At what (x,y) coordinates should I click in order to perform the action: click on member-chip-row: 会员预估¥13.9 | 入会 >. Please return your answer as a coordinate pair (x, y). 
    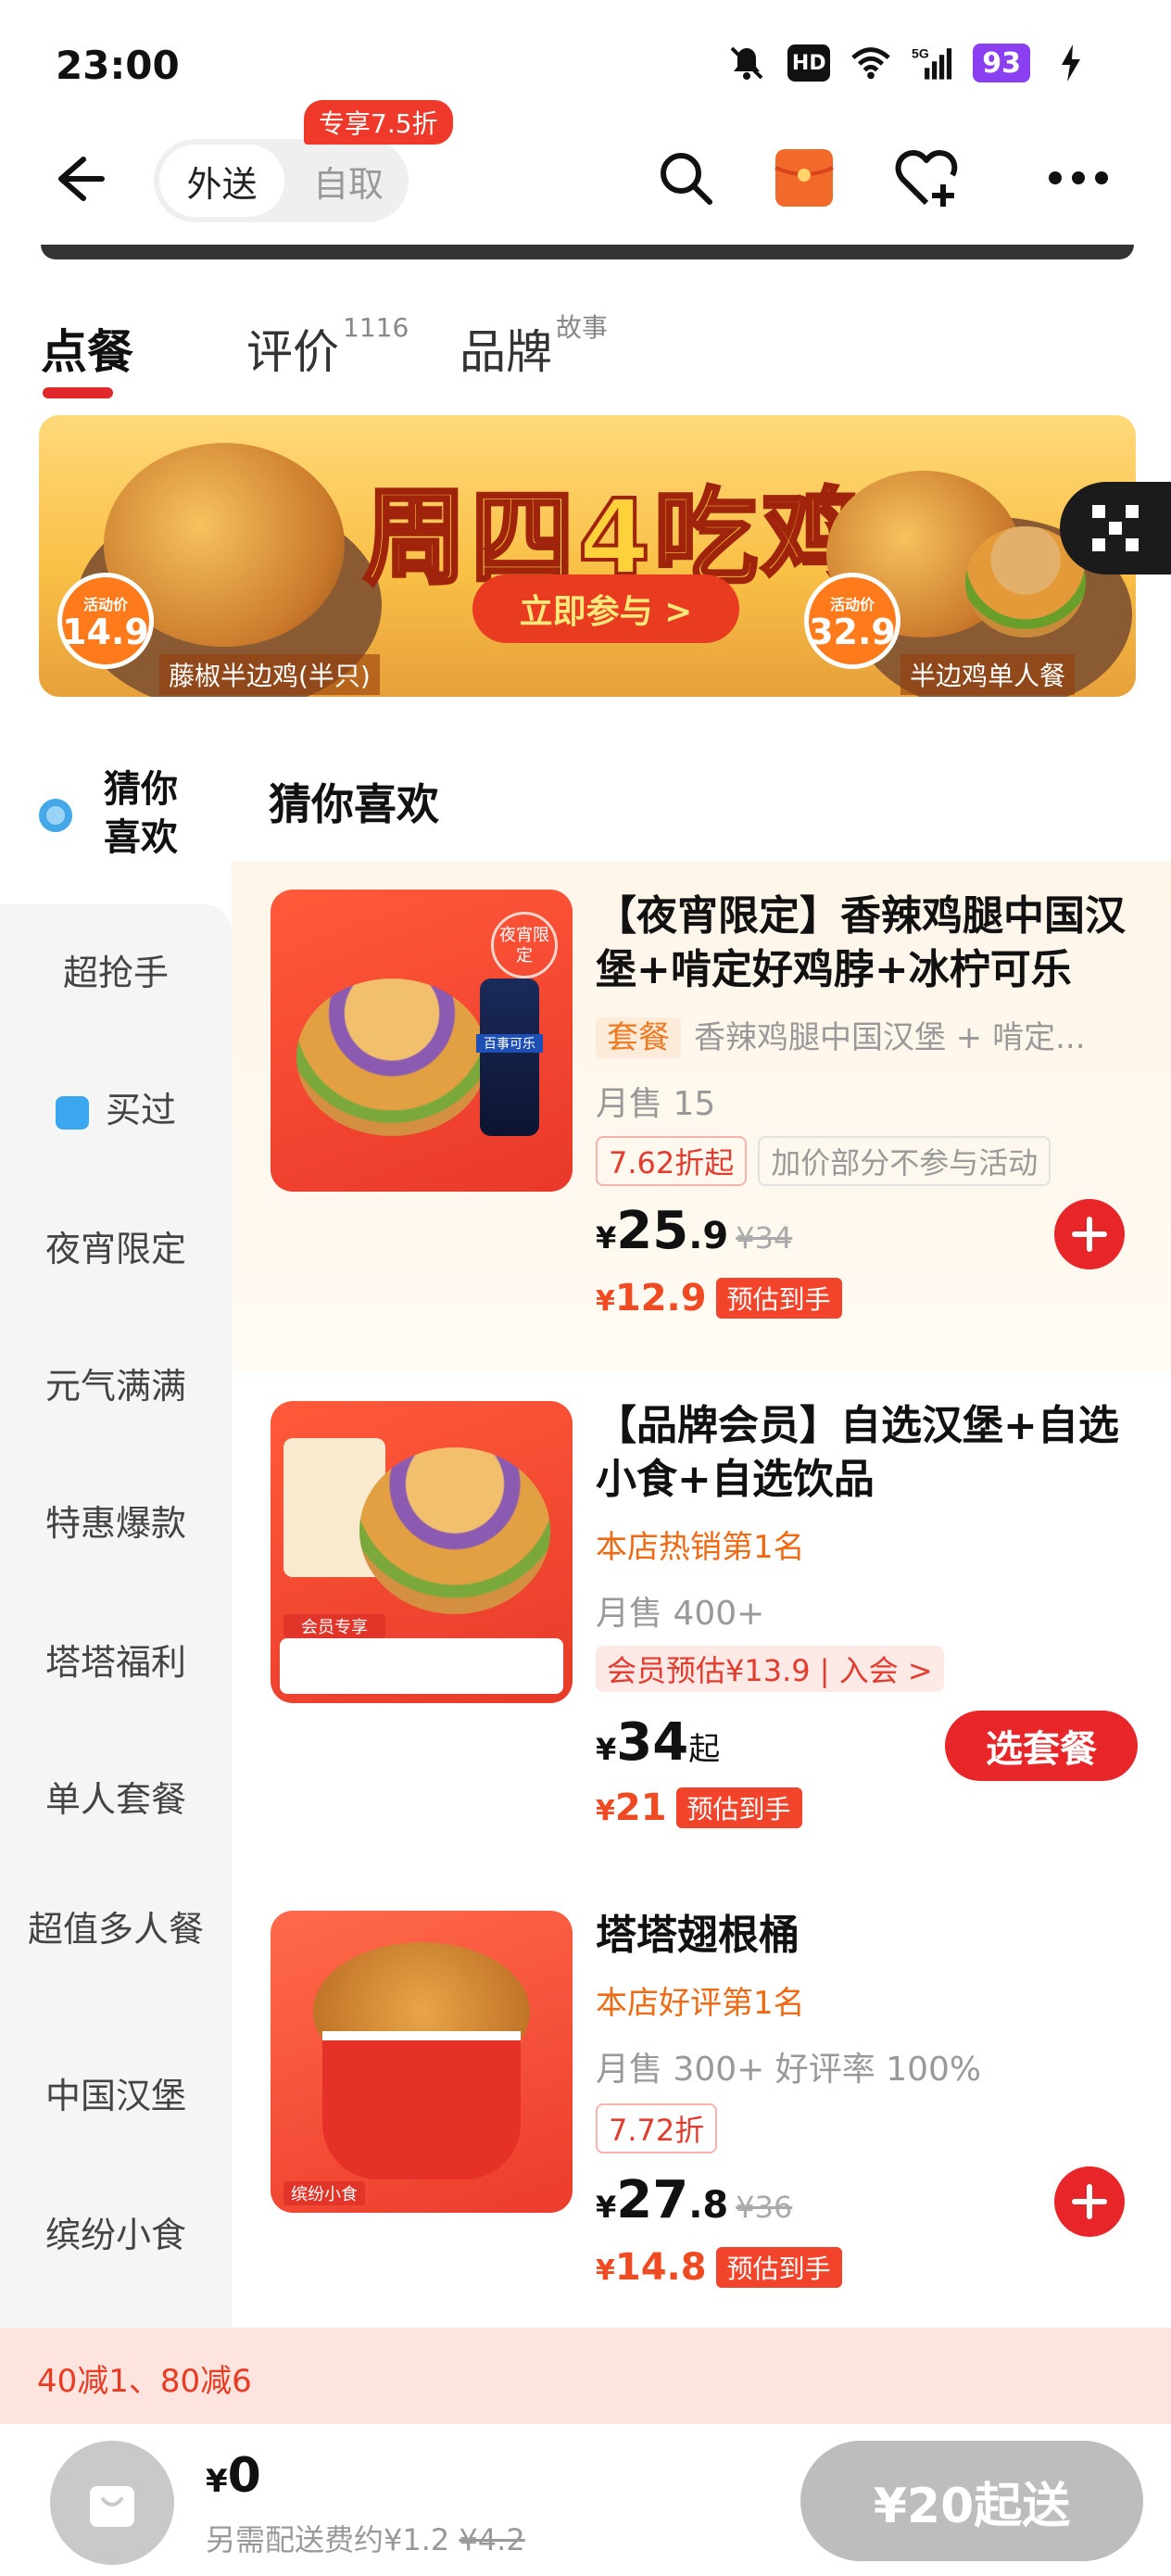
    Looking at the image, I should click on (770, 1669).